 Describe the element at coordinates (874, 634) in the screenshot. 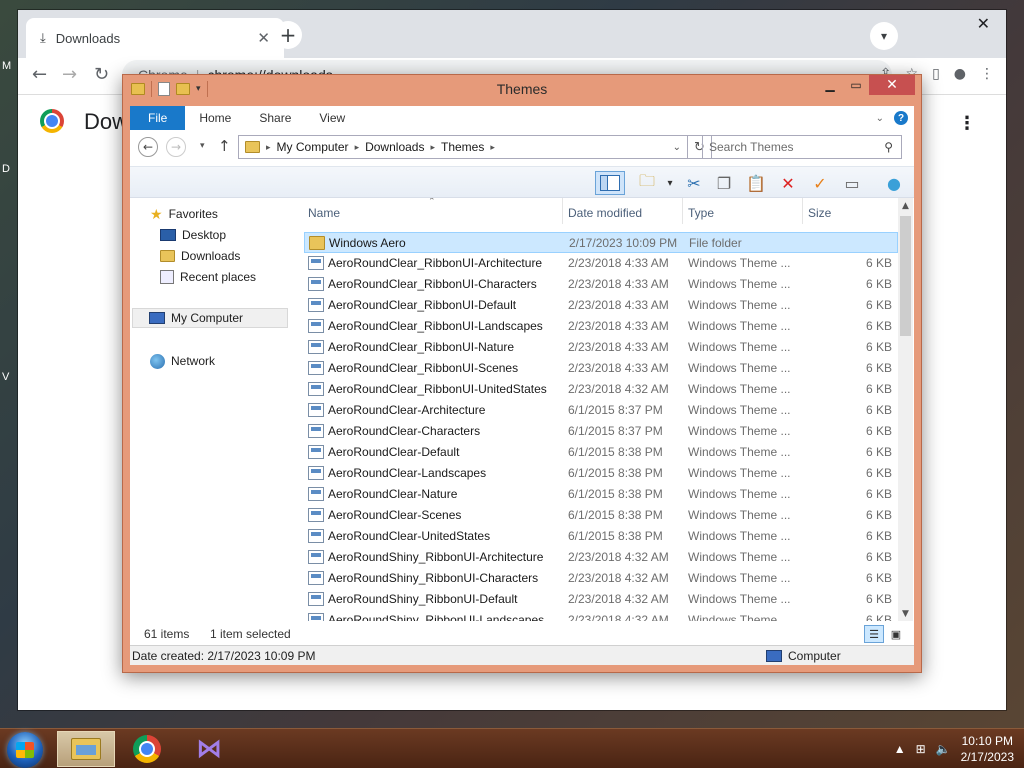

I see `details-view-button: ☰` at that location.